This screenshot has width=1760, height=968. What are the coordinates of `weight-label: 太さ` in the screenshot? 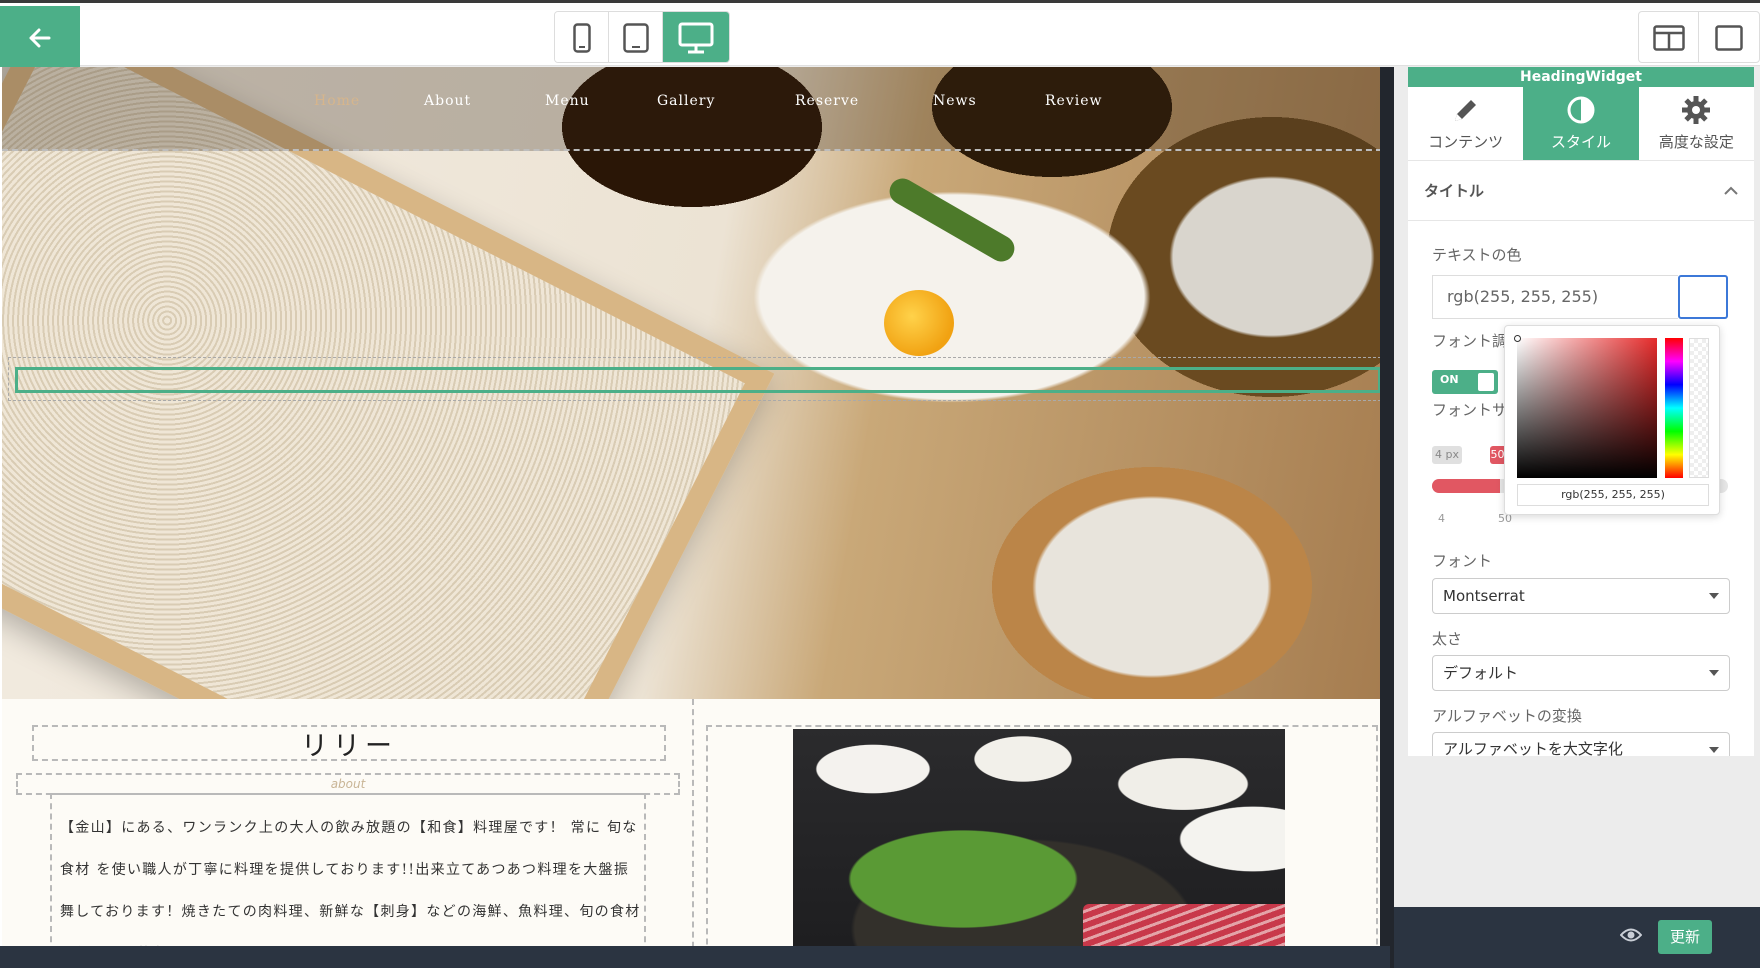 It's located at (1447, 639).